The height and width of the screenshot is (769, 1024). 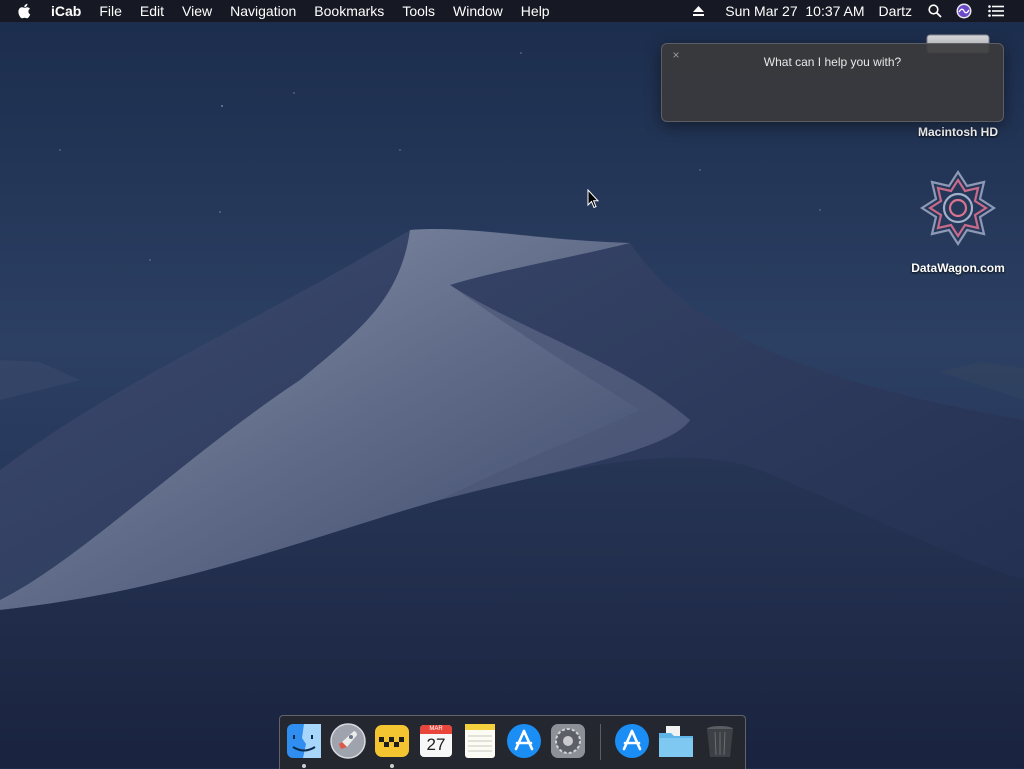 I want to click on calendar-day: 27, so click(x=436, y=744).